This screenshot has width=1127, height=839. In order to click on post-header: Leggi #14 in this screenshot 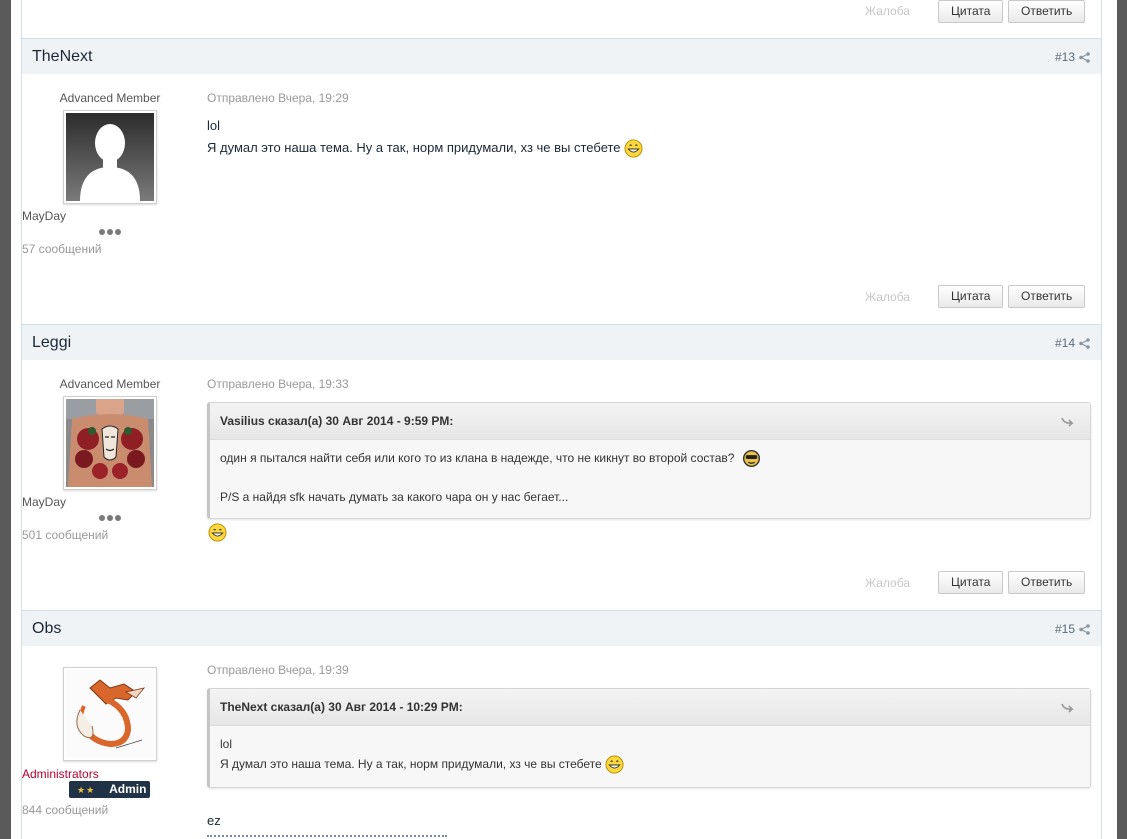, I will do `click(561, 342)`.